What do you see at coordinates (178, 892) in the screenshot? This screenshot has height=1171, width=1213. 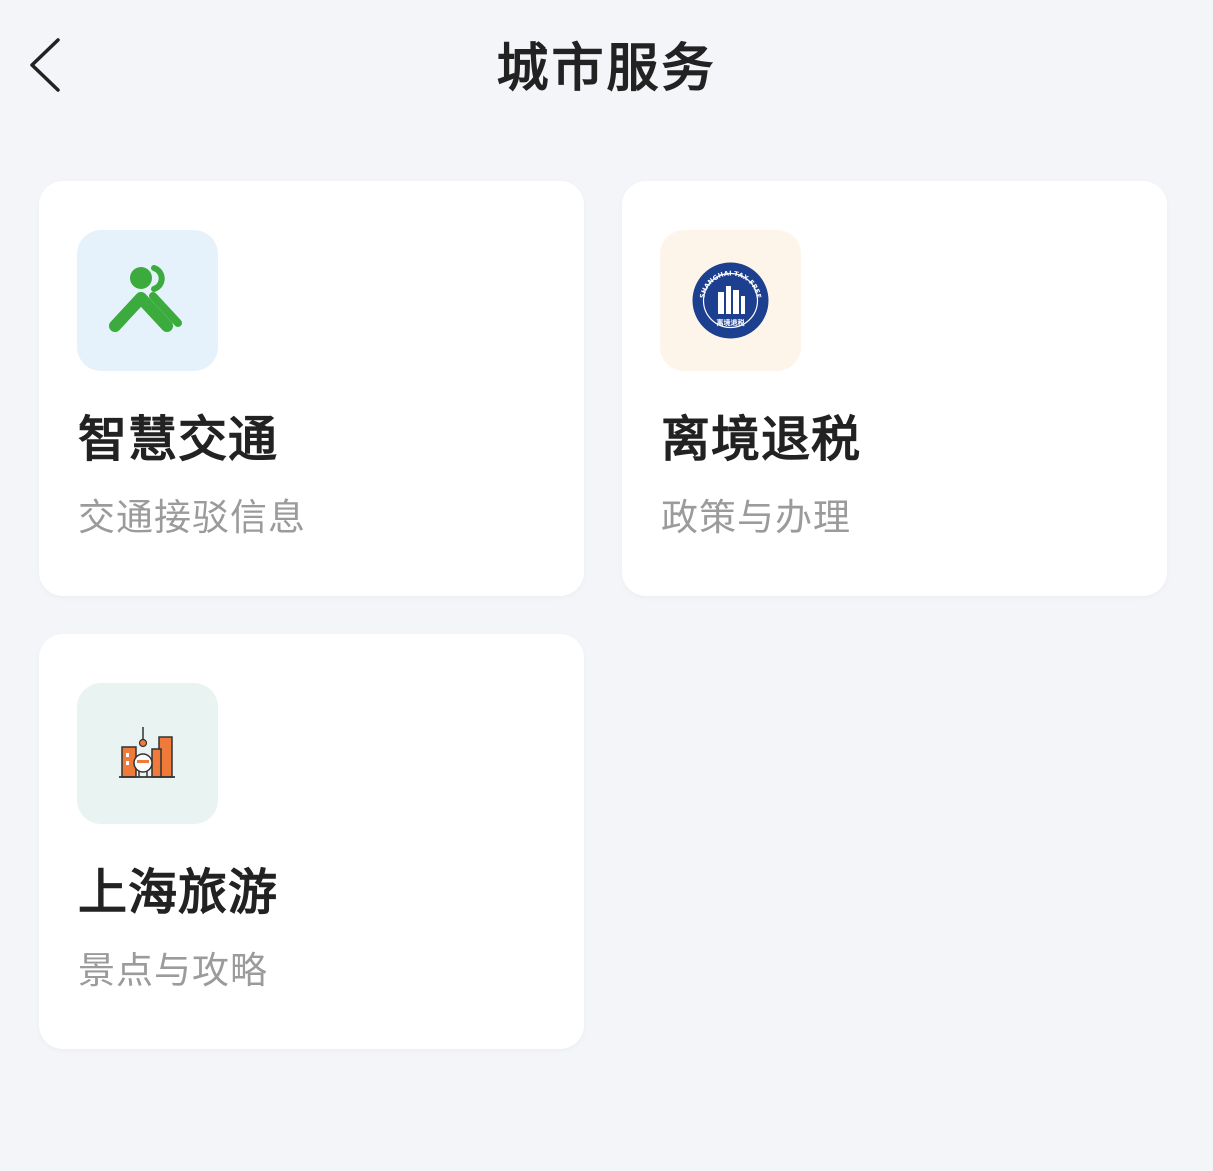 I see `card-title: 上海旅游` at bounding box center [178, 892].